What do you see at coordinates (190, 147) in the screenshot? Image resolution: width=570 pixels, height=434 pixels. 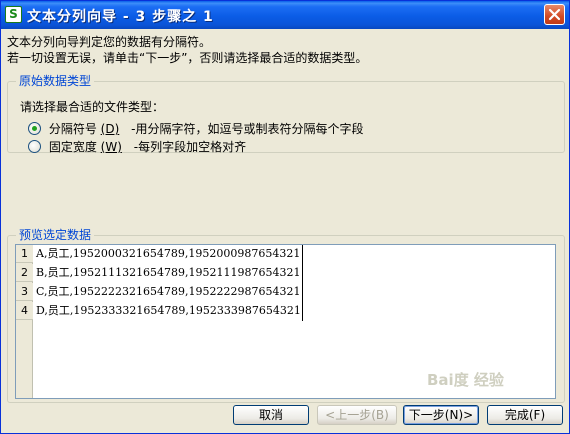 I see `radio-fixed-width-description: -每列字段加空格对齐` at bounding box center [190, 147].